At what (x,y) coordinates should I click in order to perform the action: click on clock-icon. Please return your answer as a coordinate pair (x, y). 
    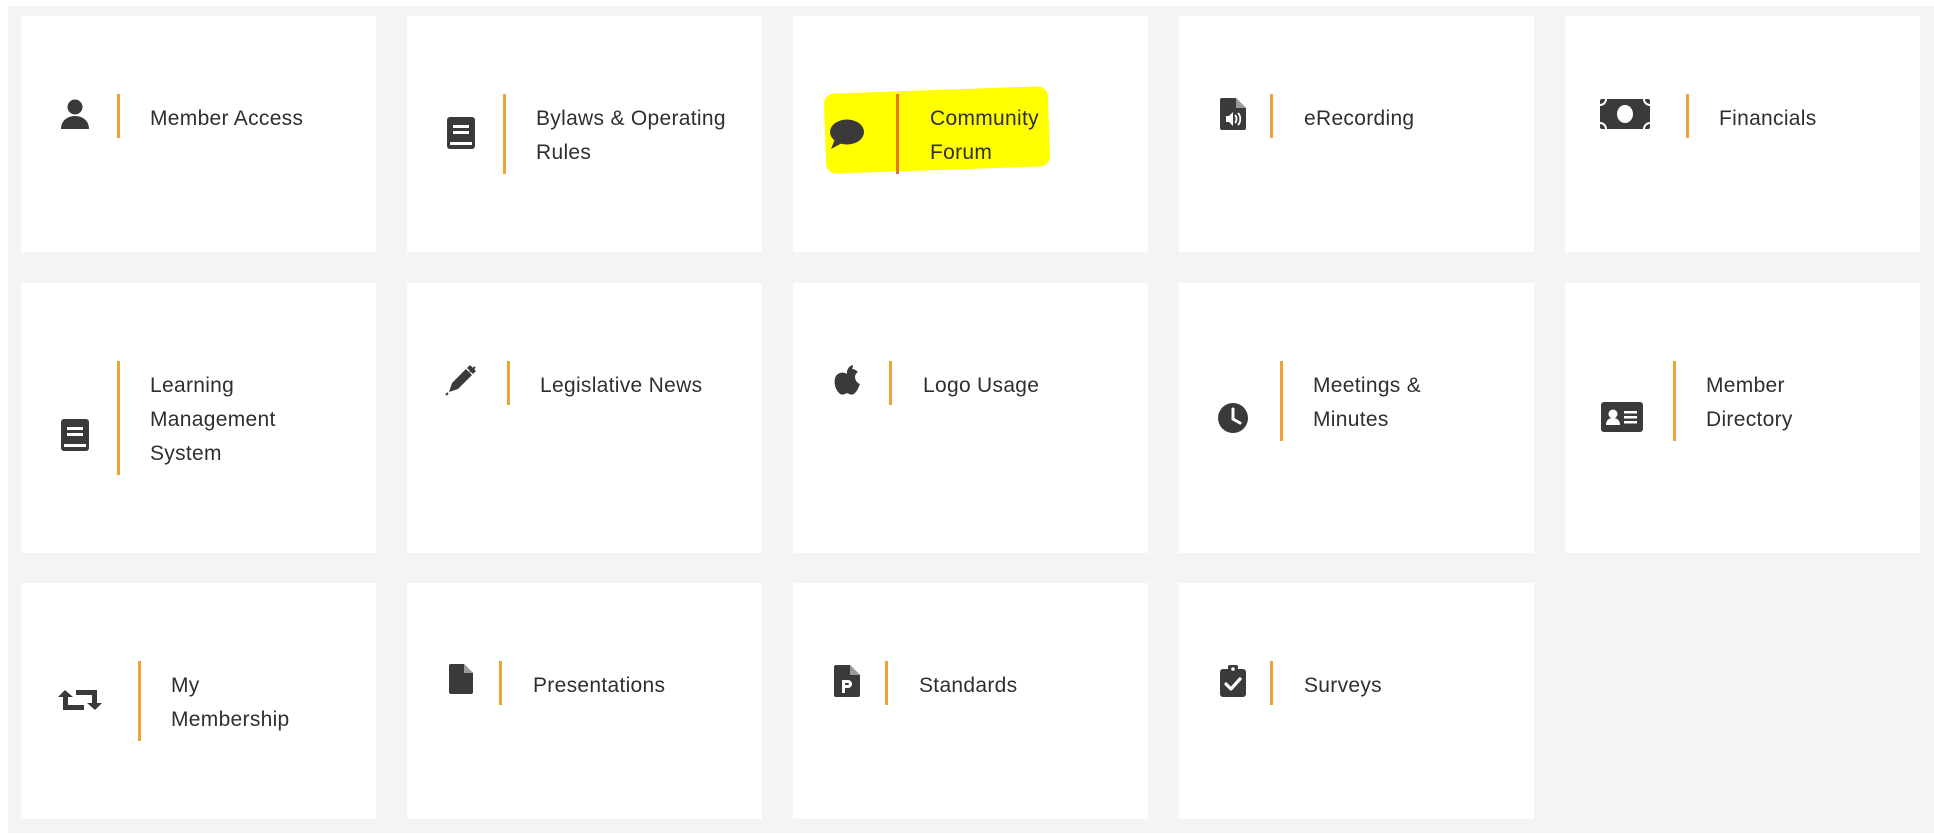
    Looking at the image, I should click on (1233, 418).